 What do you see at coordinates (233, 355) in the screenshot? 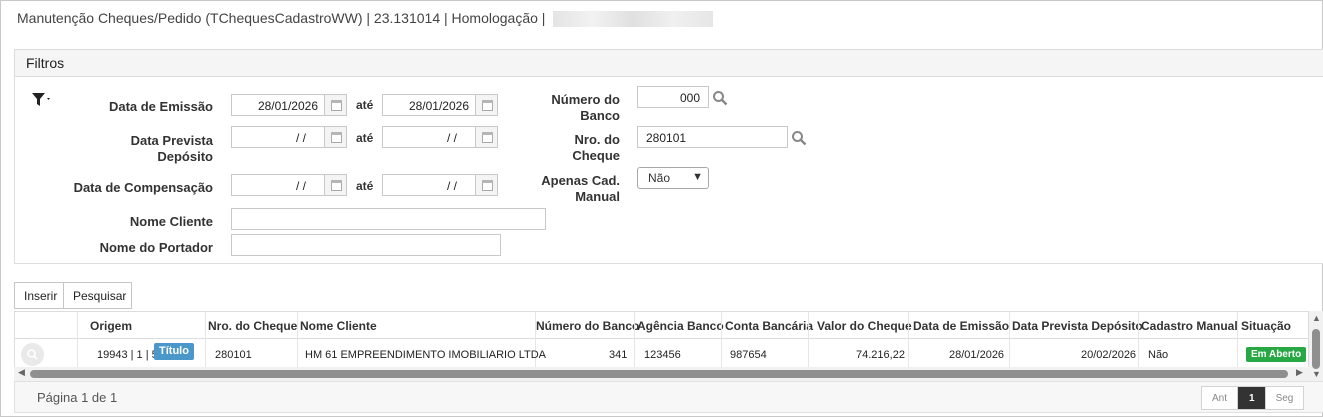
I see `cell-nro-cheque: 280101` at bounding box center [233, 355].